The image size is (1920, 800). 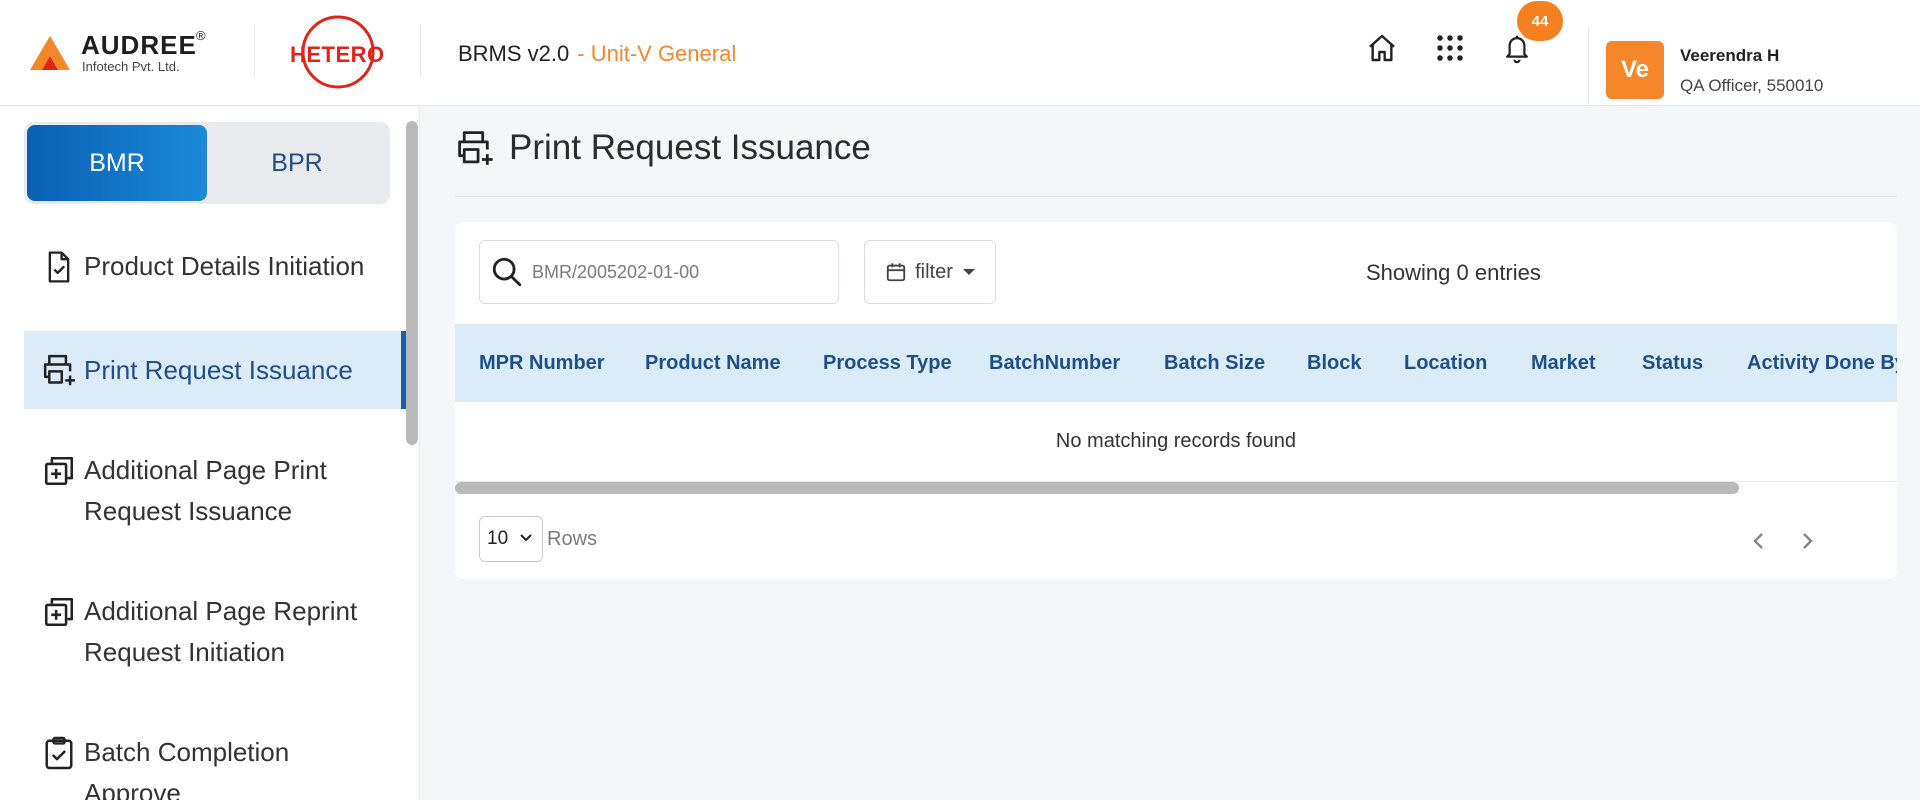 I want to click on column-header-batch-number: BatchNumber, so click(x=1054, y=363).